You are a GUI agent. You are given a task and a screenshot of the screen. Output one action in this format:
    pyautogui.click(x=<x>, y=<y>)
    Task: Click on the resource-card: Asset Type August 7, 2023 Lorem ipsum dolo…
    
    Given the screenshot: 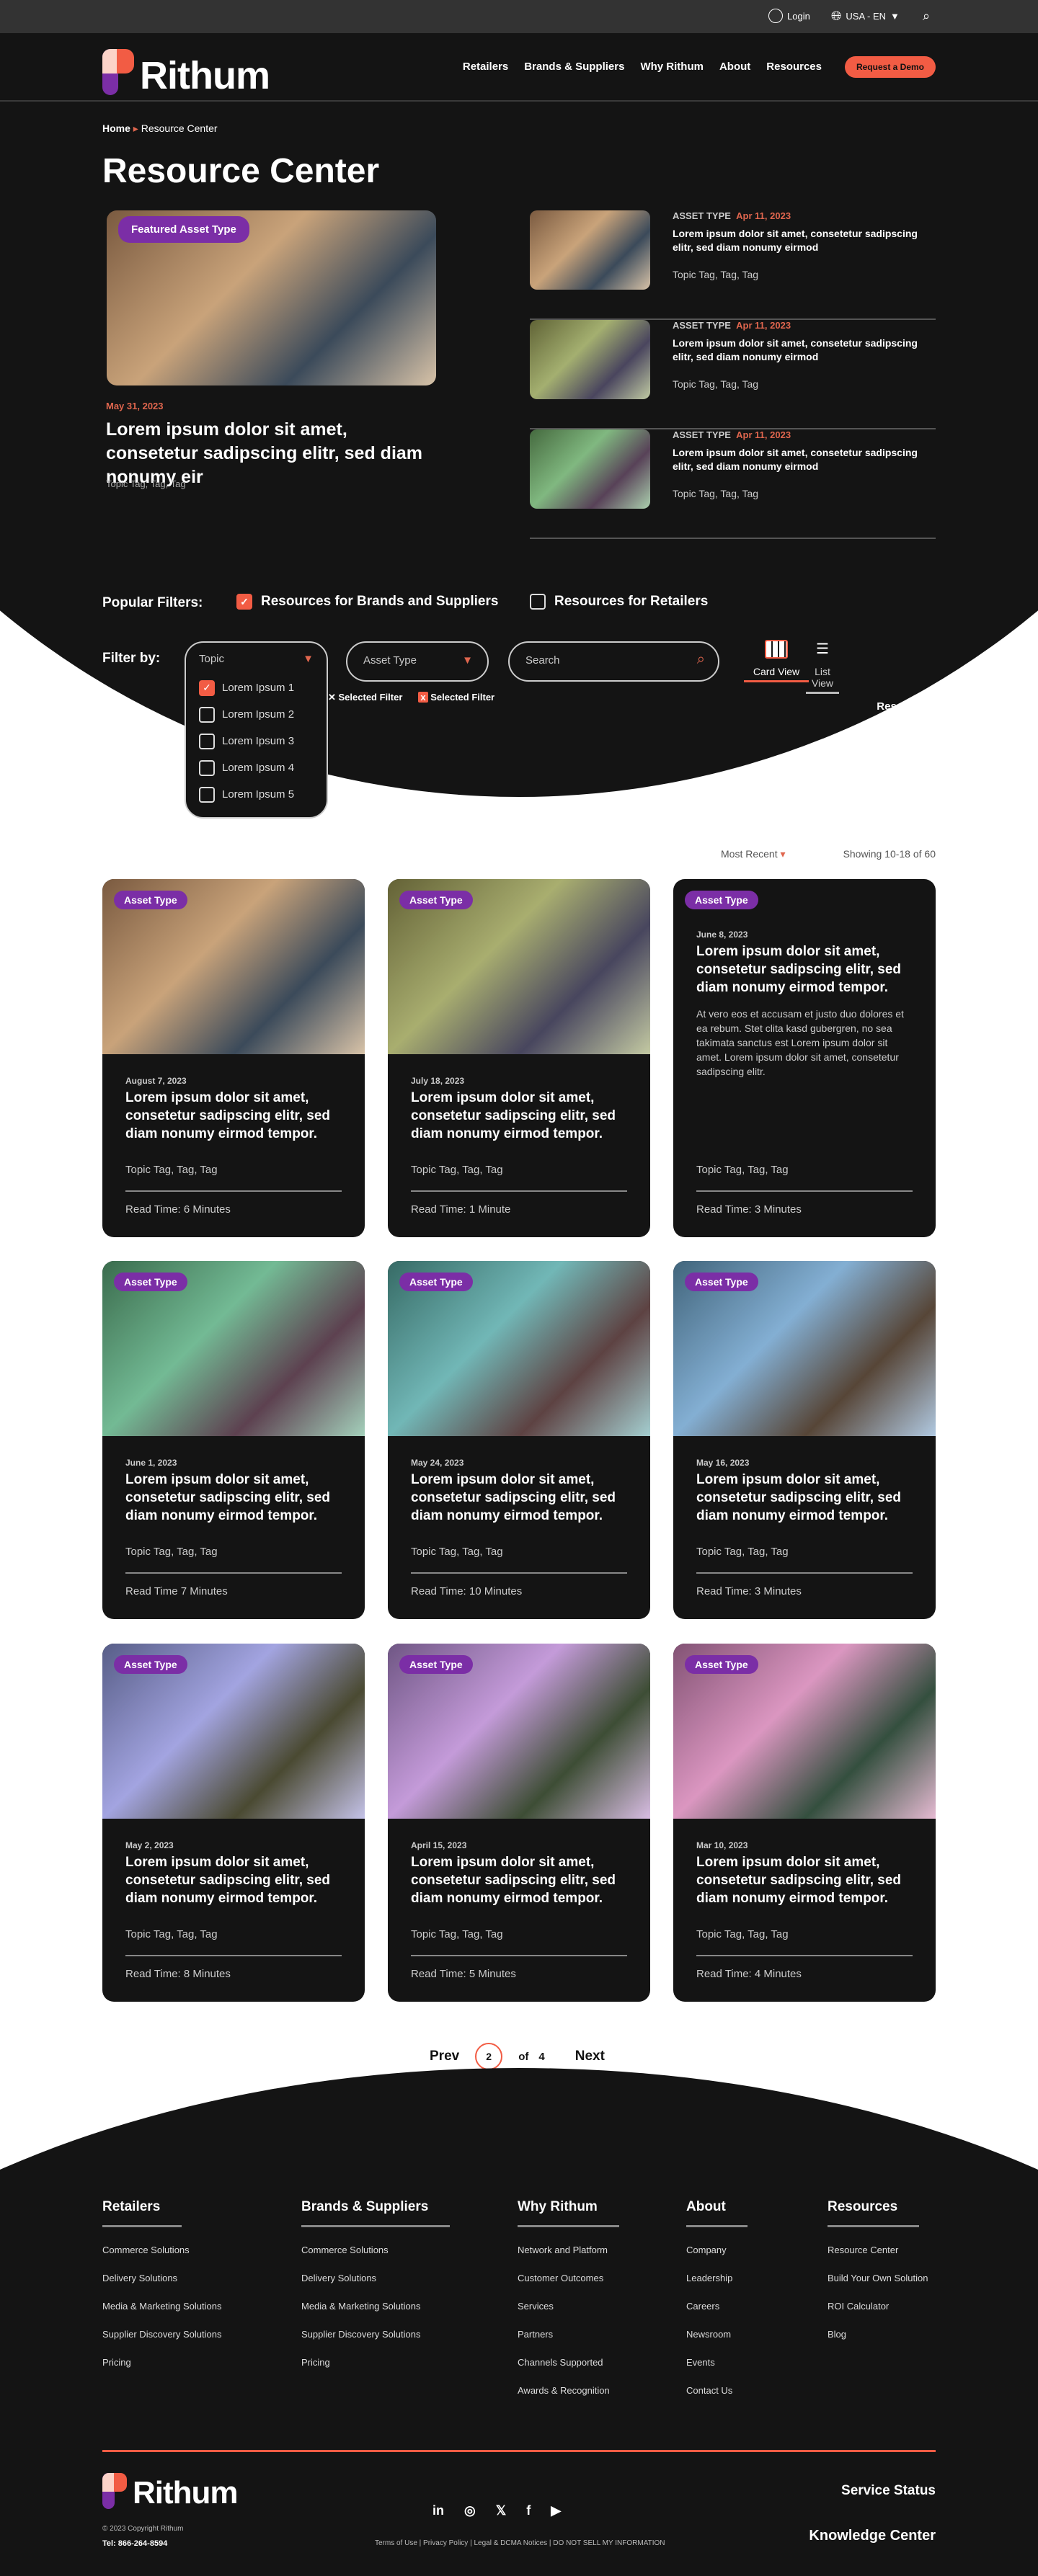 What is the action you would take?
    pyautogui.click(x=233, y=1058)
    